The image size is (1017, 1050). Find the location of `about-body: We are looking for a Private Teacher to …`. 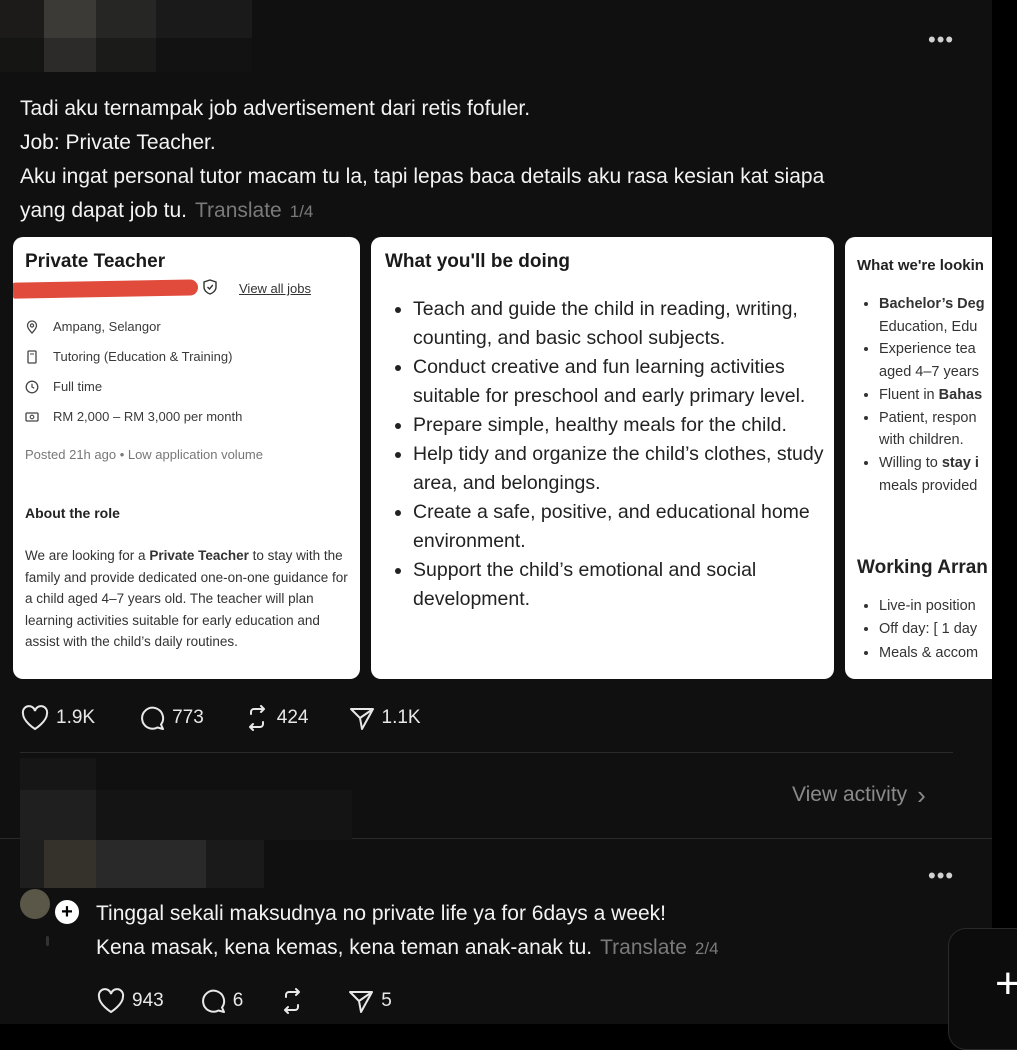

about-body: We are looking for a Private Teacher to … is located at coordinates (190, 599).